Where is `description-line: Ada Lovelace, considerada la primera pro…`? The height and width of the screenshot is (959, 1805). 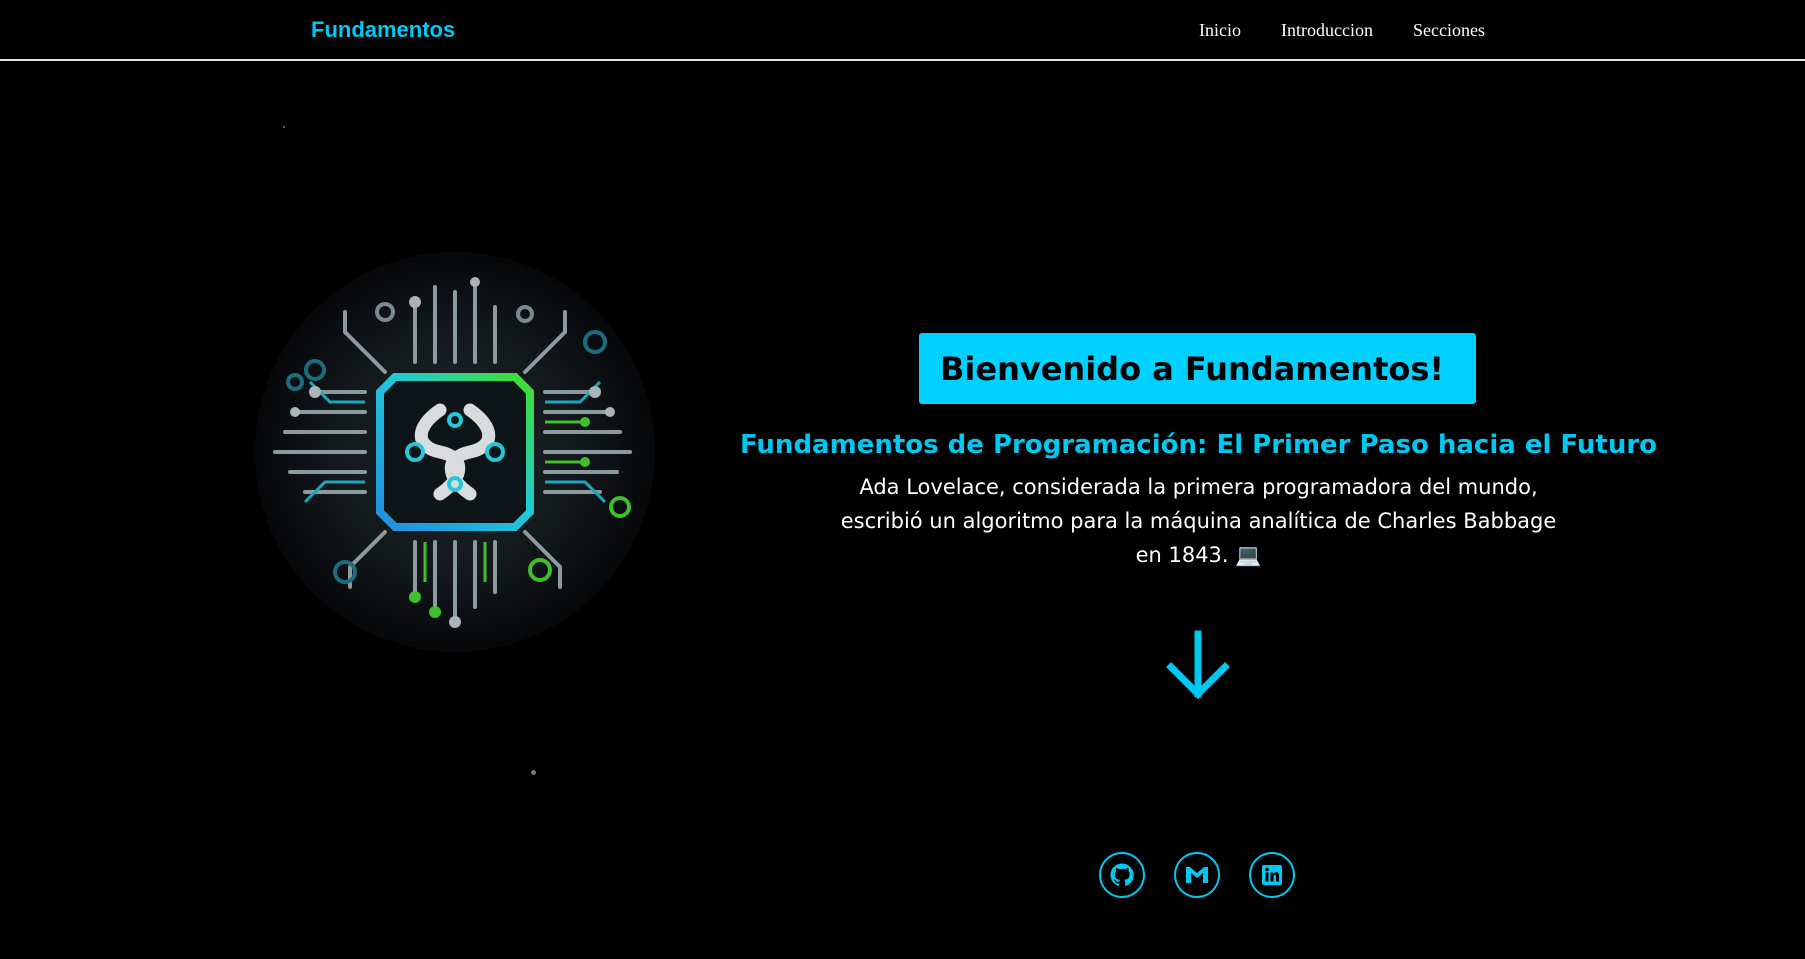
description-line: Ada Lovelace, considerada la primera pro… is located at coordinates (1198, 487).